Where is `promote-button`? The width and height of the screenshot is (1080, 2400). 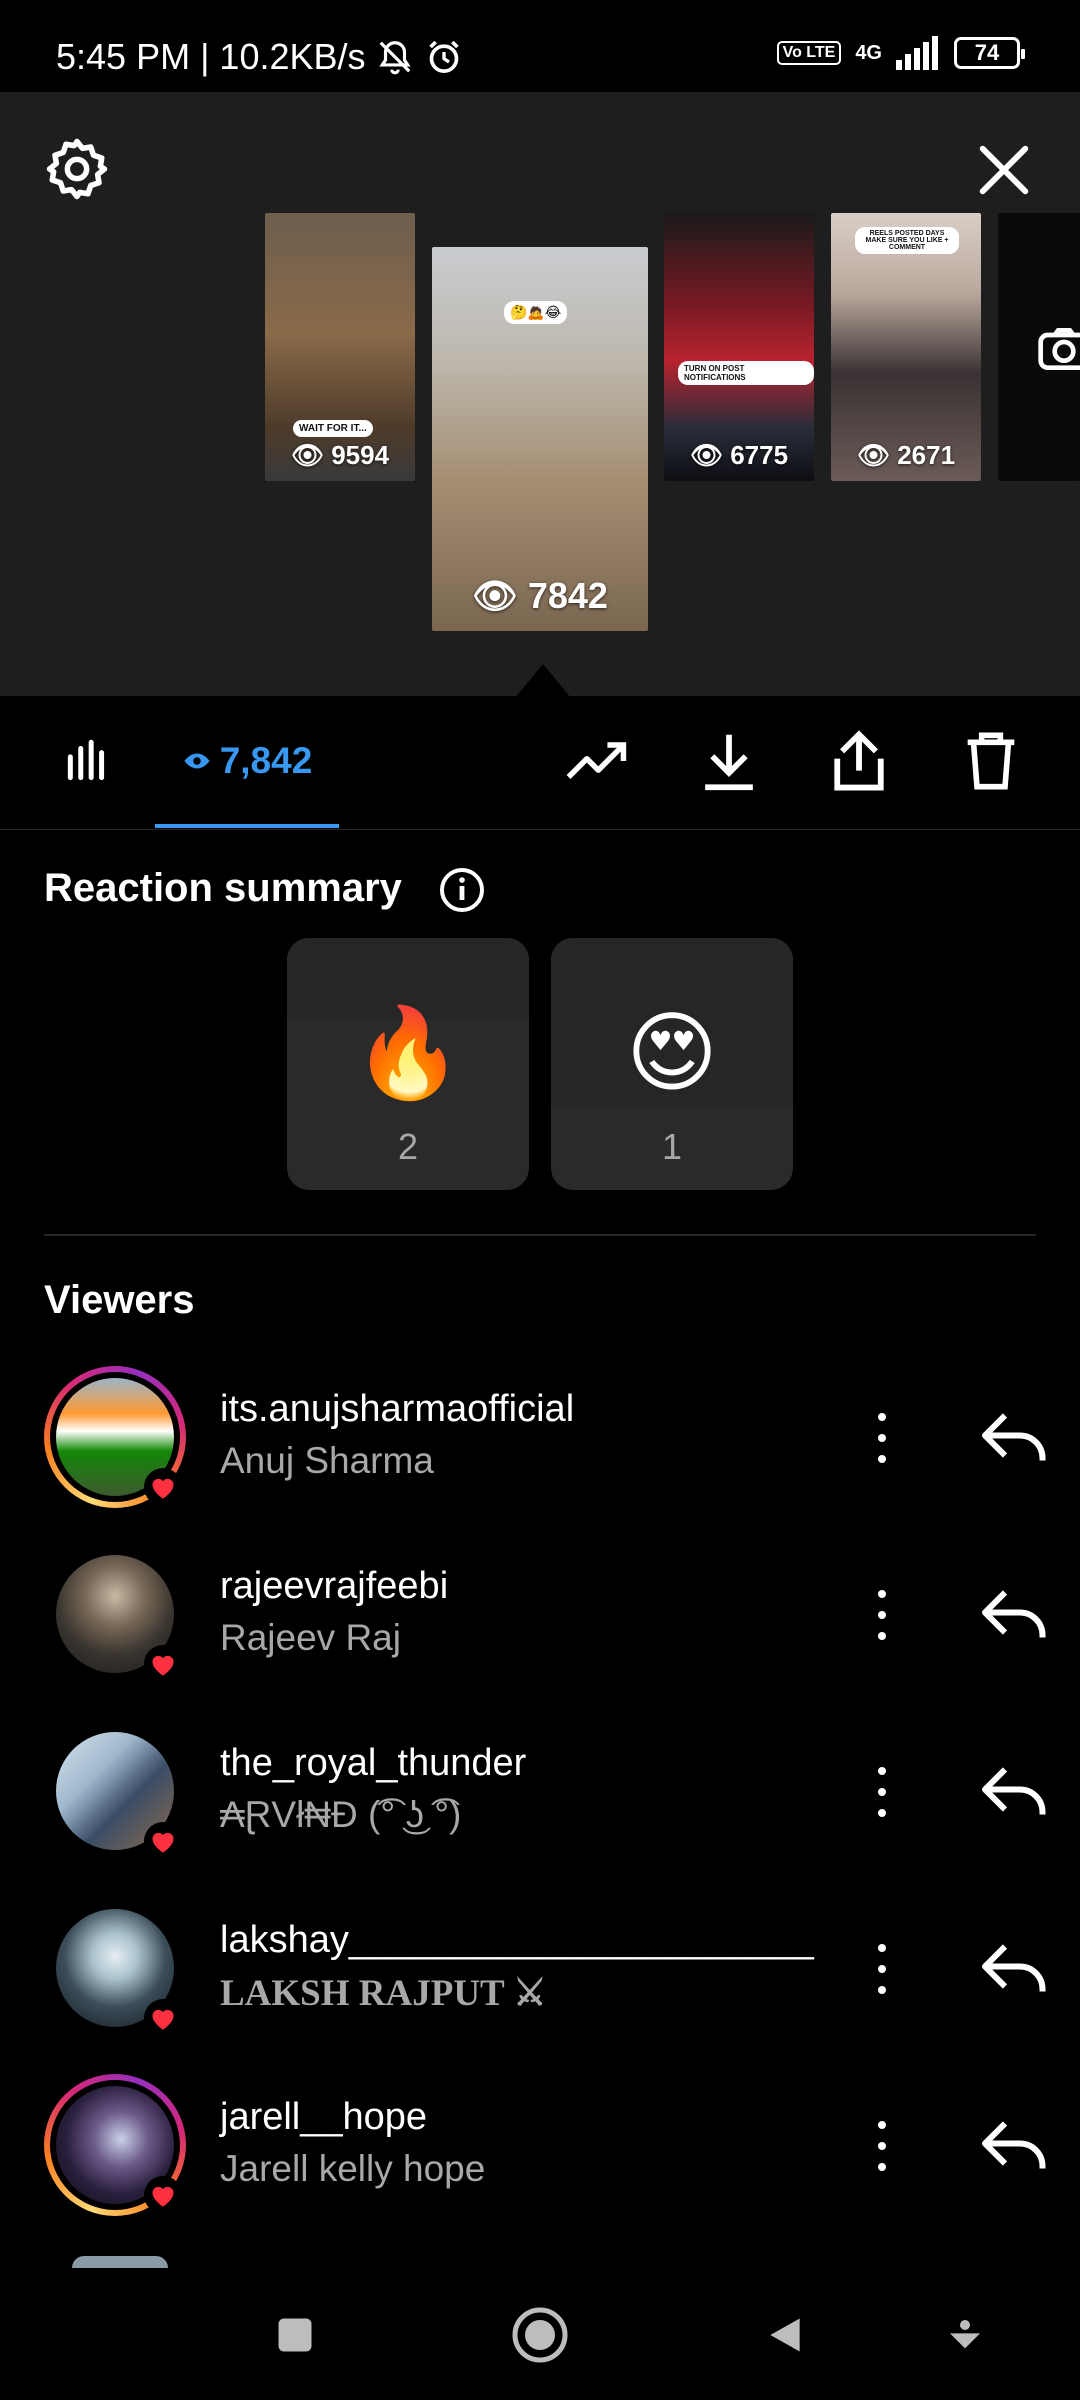
promote-button is located at coordinates (596, 761).